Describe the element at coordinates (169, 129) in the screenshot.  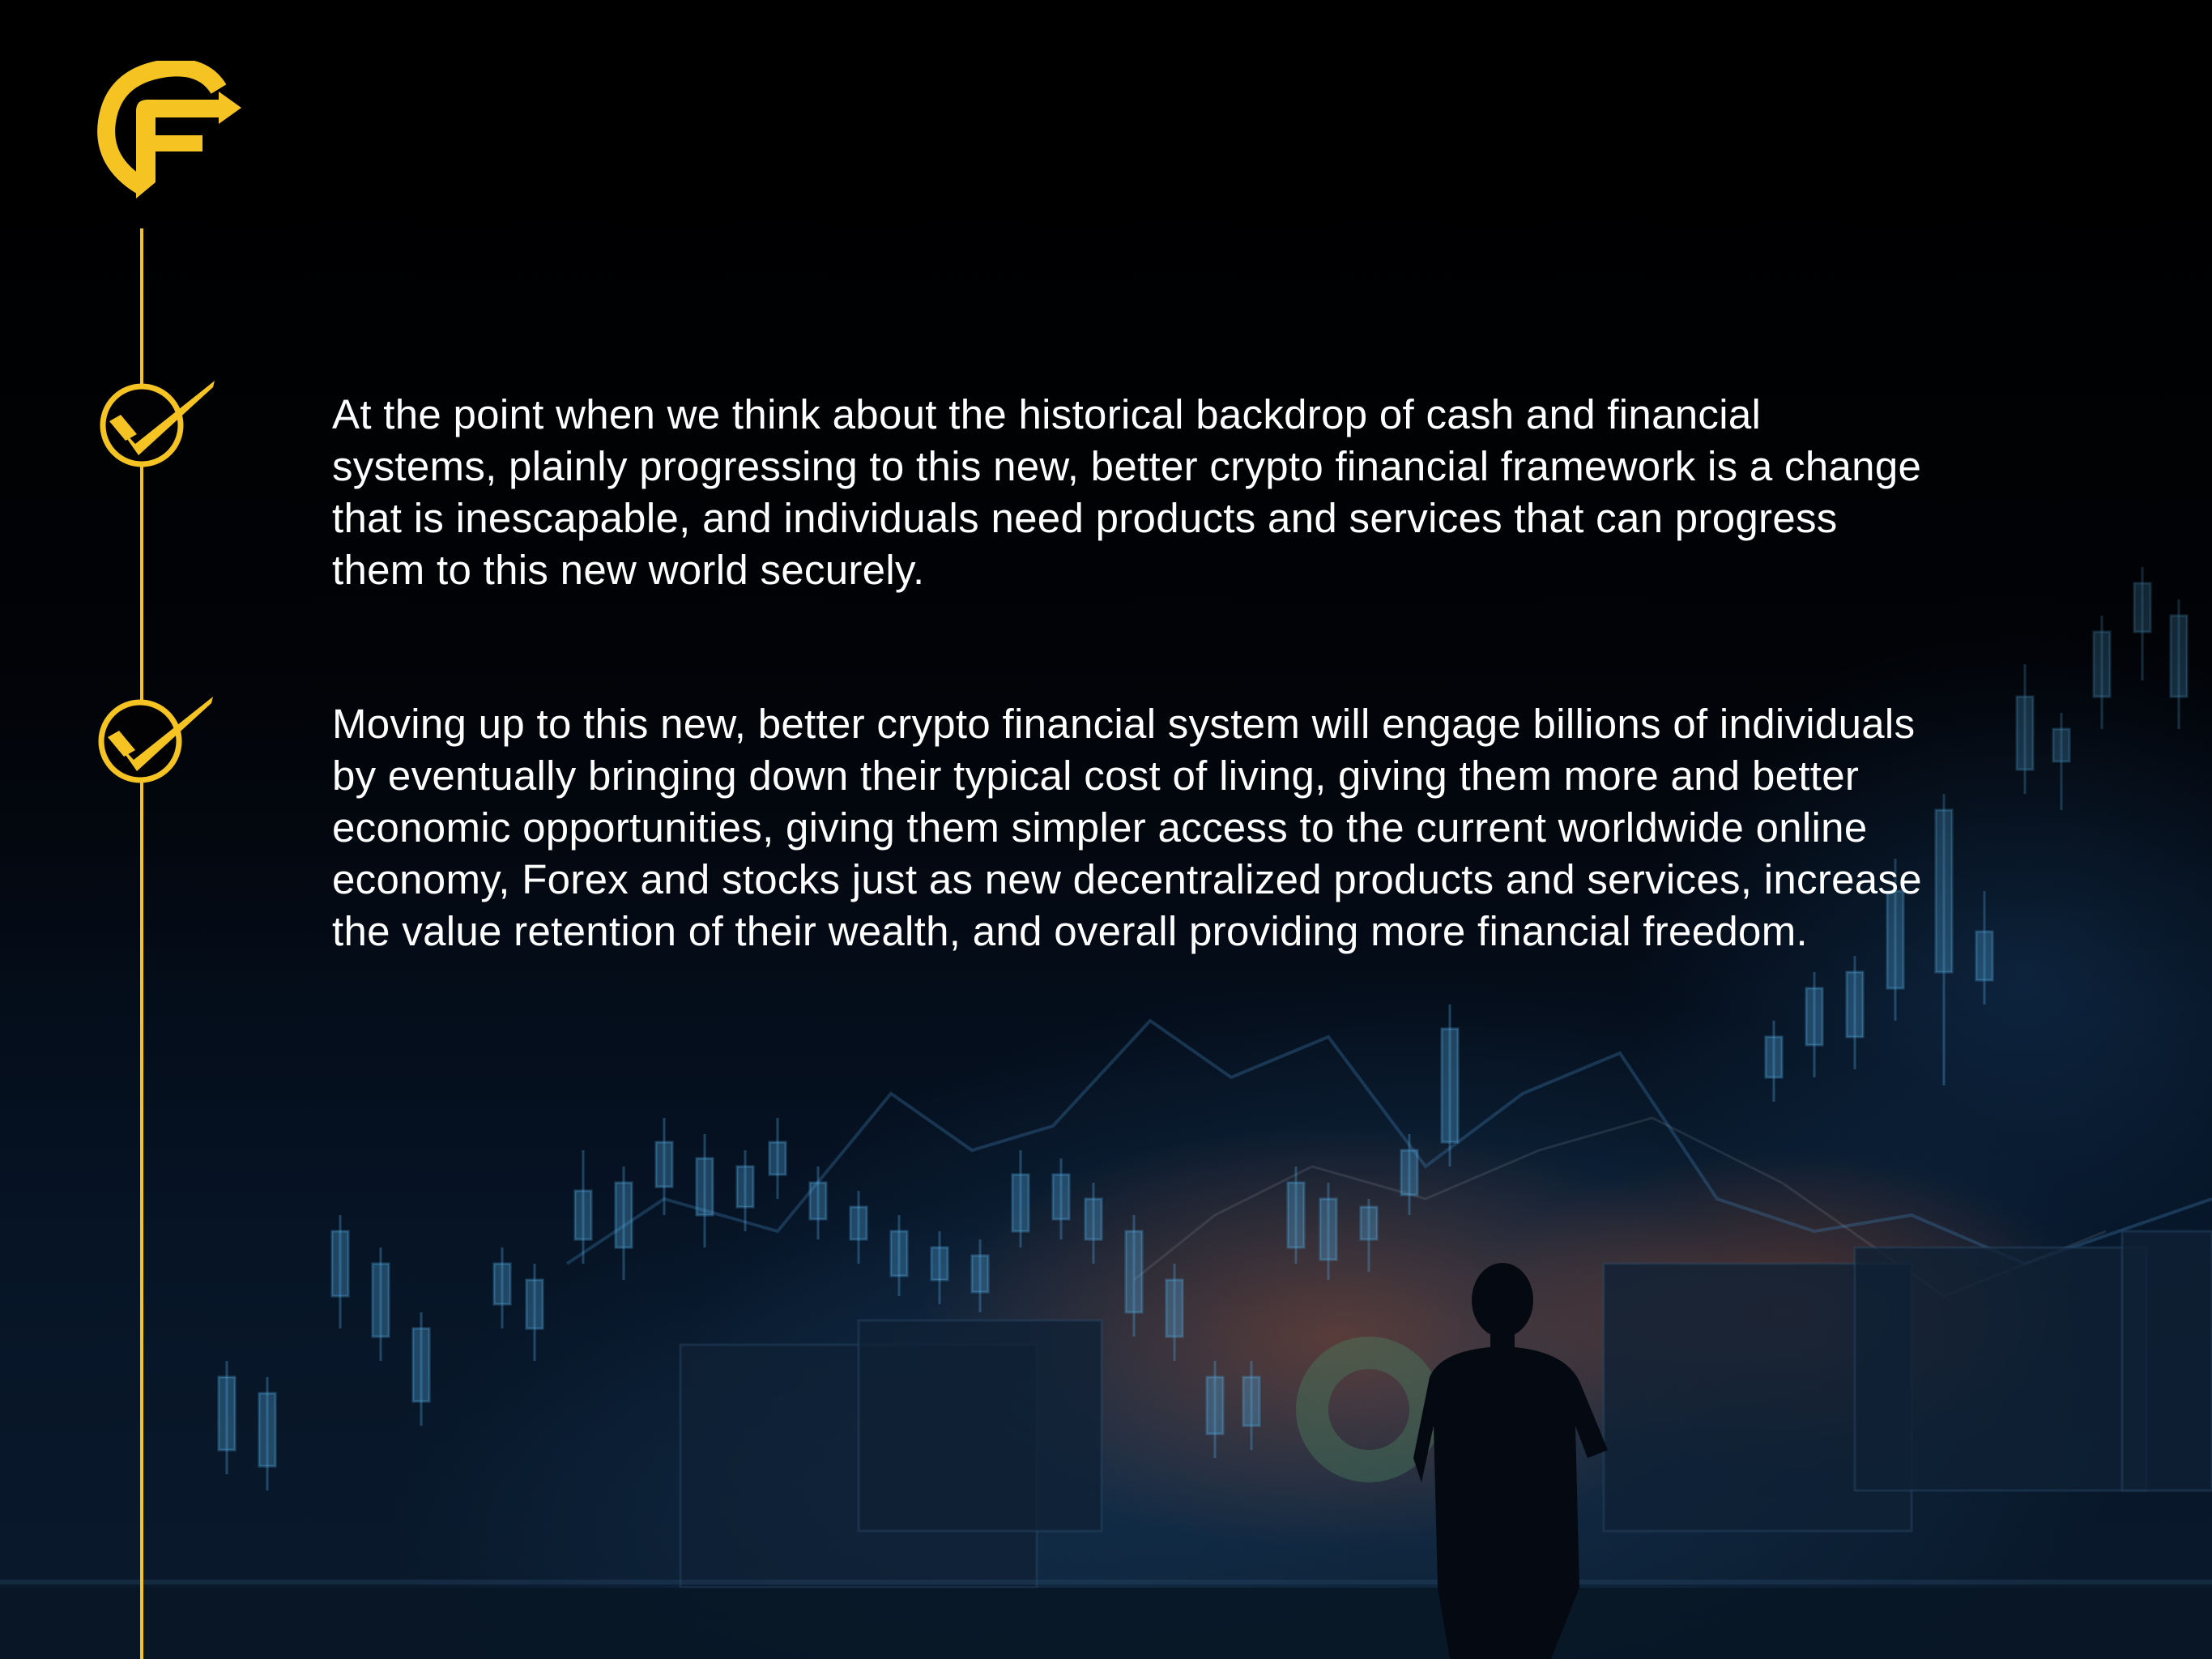
I see `brand-logo-icon` at that location.